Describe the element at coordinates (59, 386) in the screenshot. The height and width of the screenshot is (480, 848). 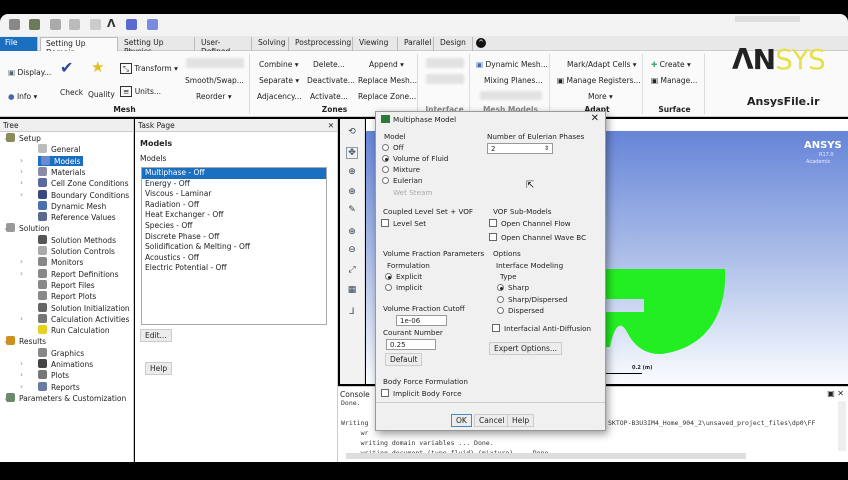
I see `tree-item-reports: Reports` at that location.